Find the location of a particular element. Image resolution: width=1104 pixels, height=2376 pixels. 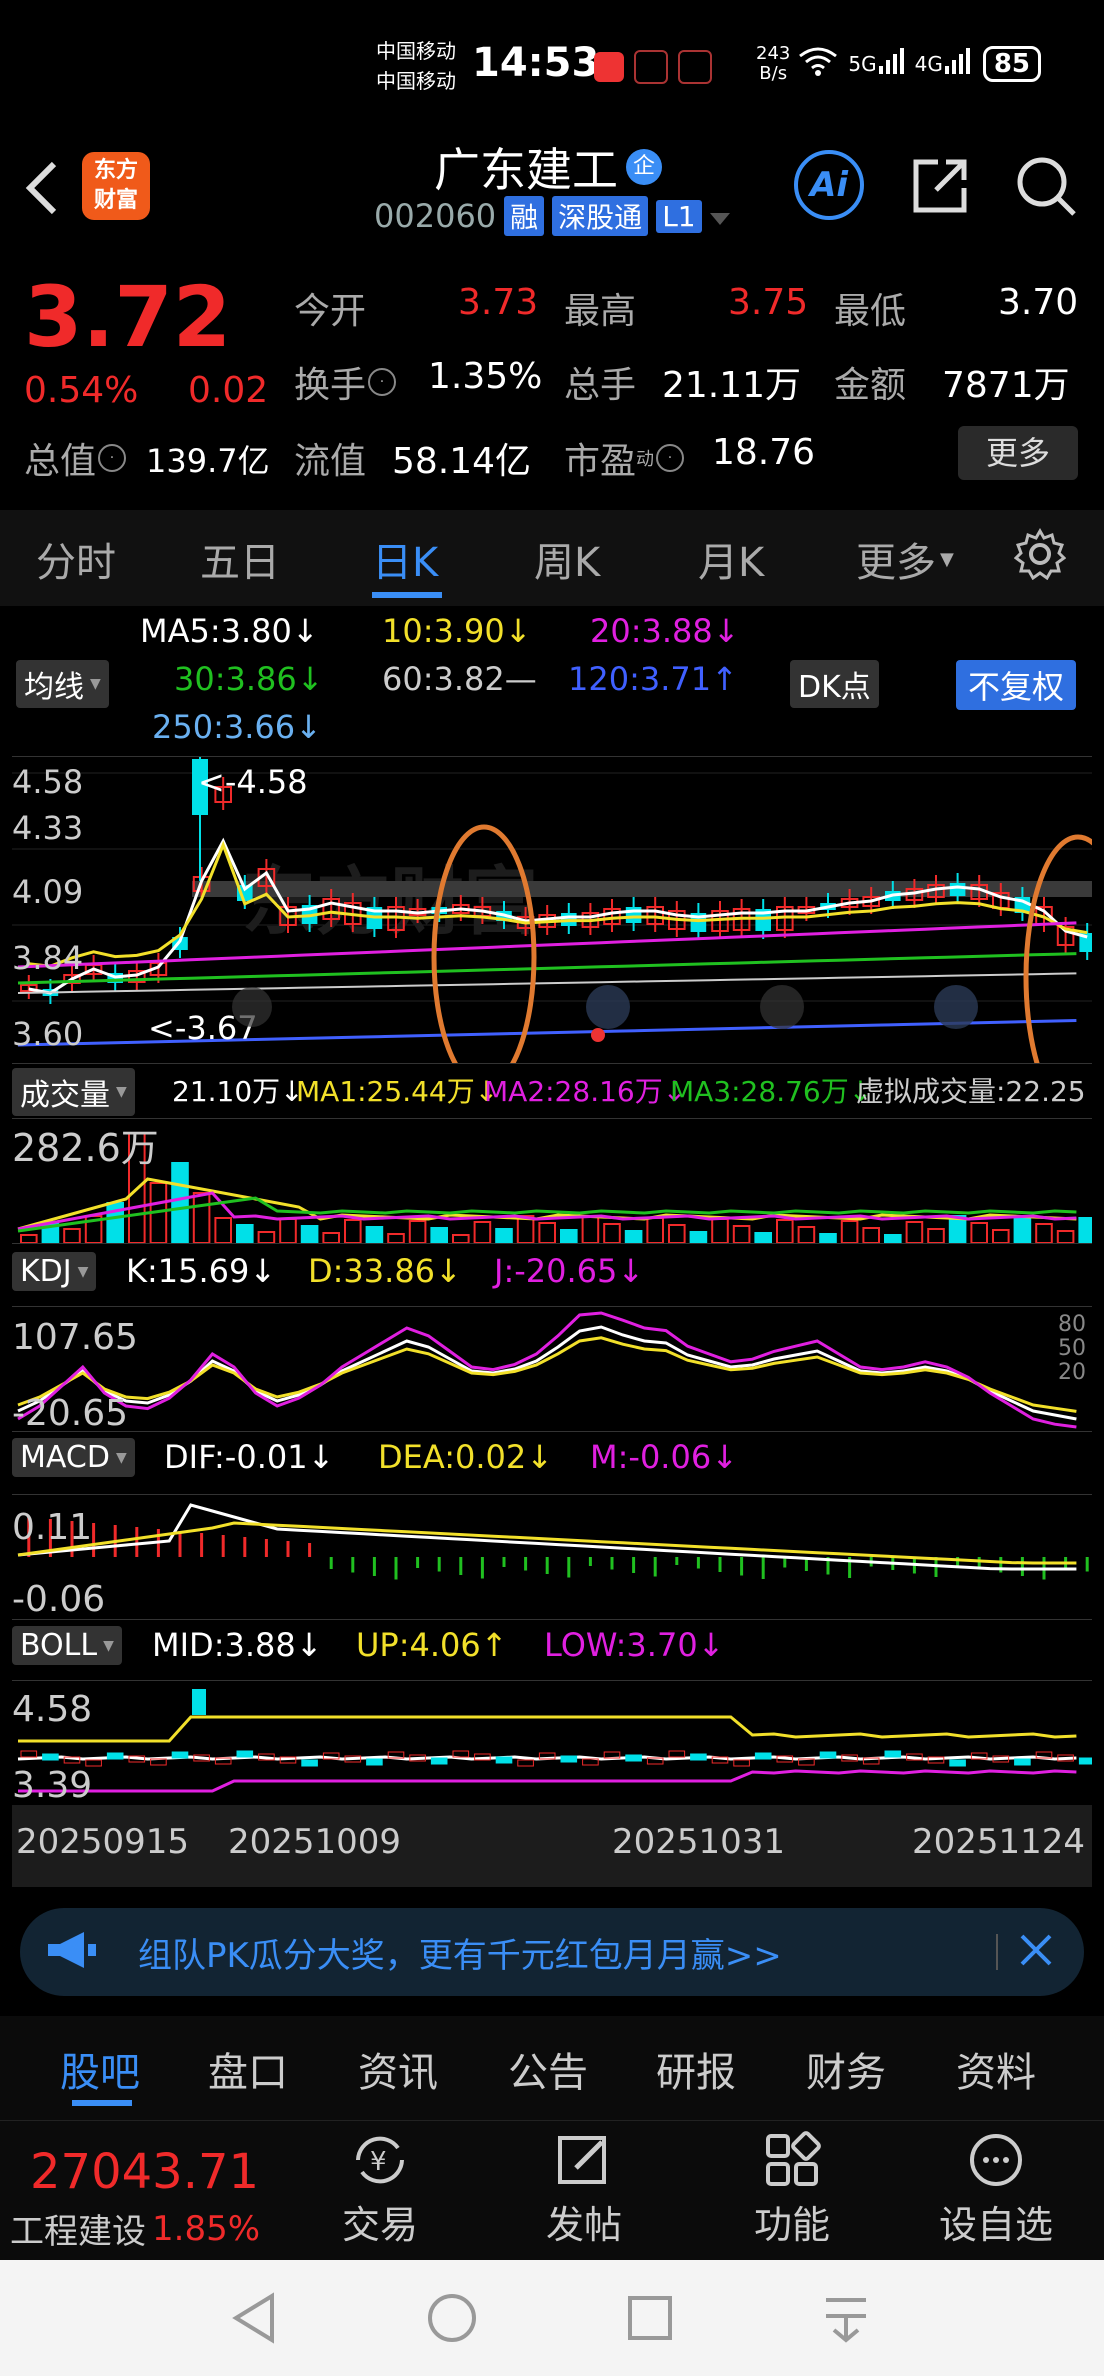

promo-banner: 组队PK瓜分大奖，更有千元红包月月赢>> is located at coordinates (552, 1952).